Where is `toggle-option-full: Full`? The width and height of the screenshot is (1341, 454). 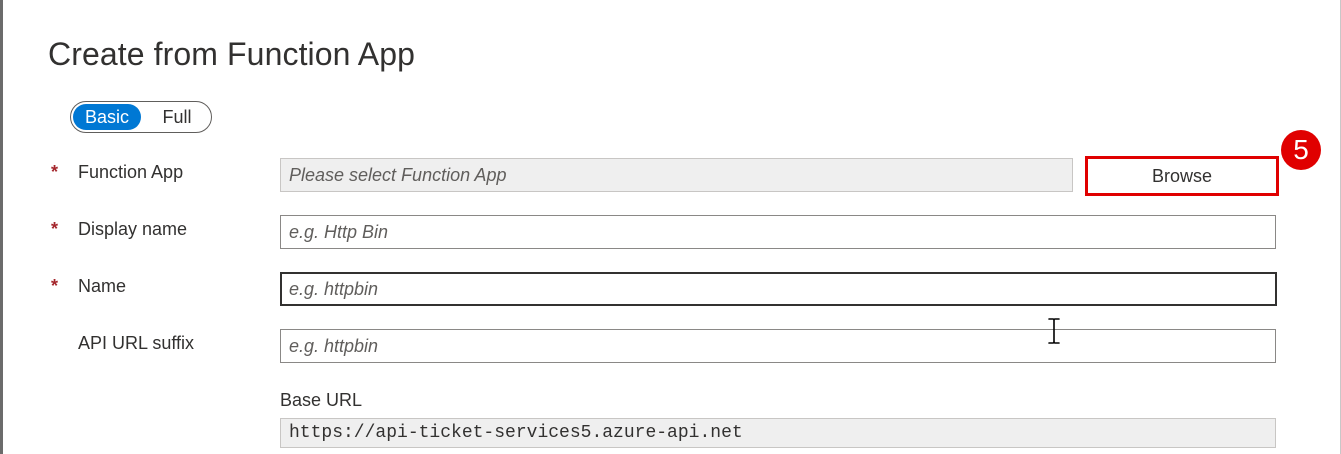
toggle-option-full: Full is located at coordinates (177, 117).